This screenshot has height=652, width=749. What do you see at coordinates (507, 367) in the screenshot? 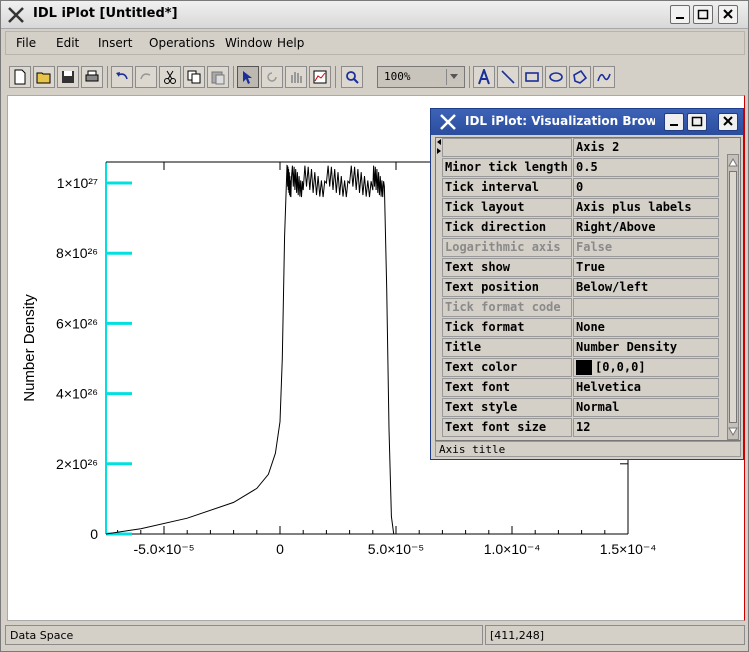
I see `property-name: Text color` at bounding box center [507, 367].